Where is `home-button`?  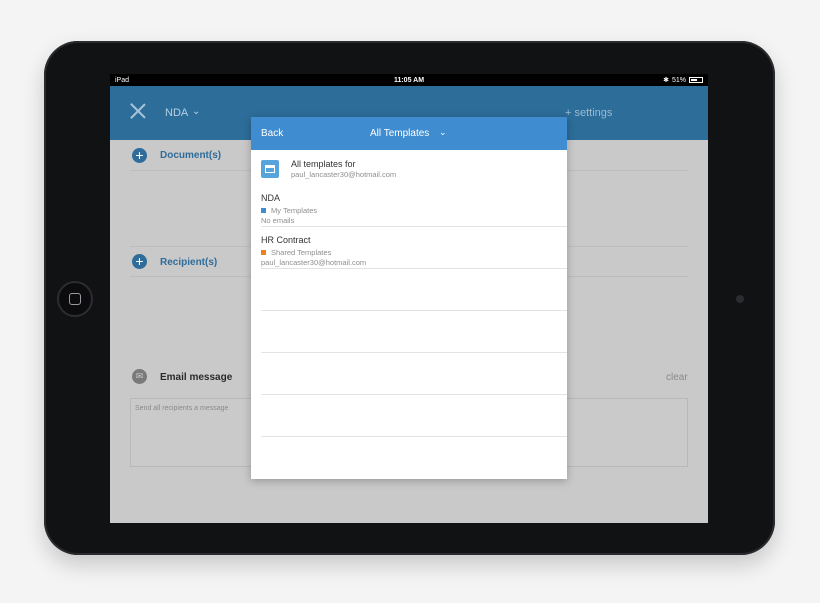 home-button is located at coordinates (75, 299).